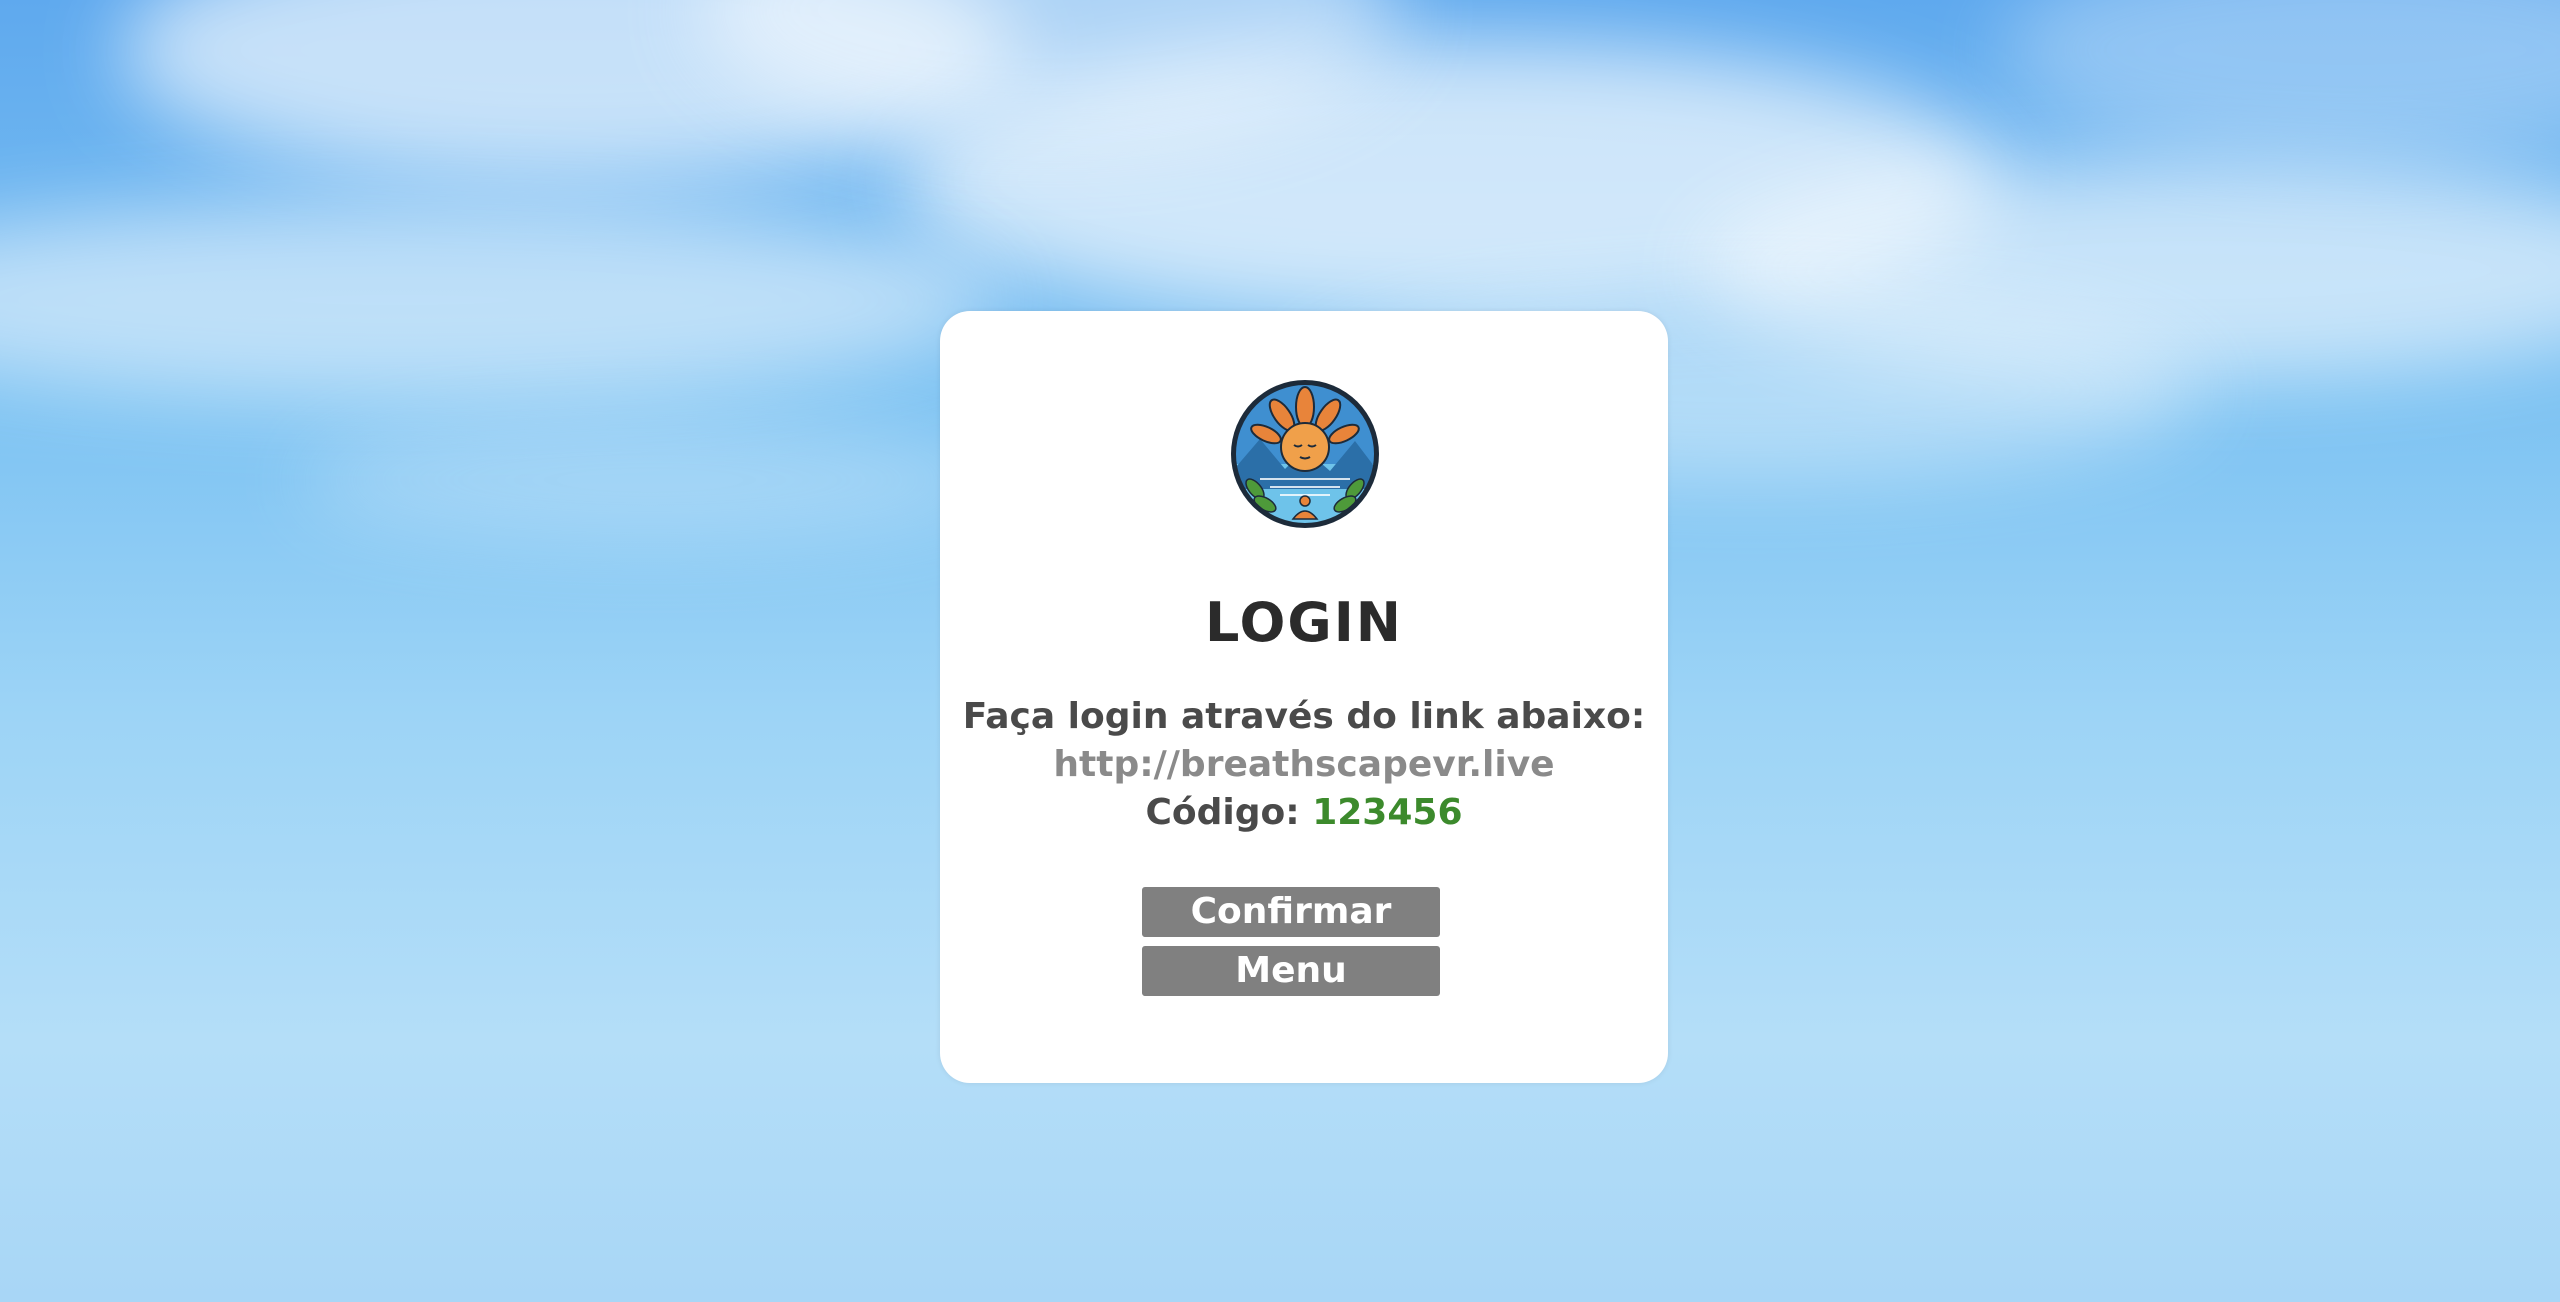 Image resolution: width=2560 pixels, height=1302 pixels. What do you see at coordinates (1291, 912) in the screenshot?
I see `confirm-button: Confirmar` at bounding box center [1291, 912].